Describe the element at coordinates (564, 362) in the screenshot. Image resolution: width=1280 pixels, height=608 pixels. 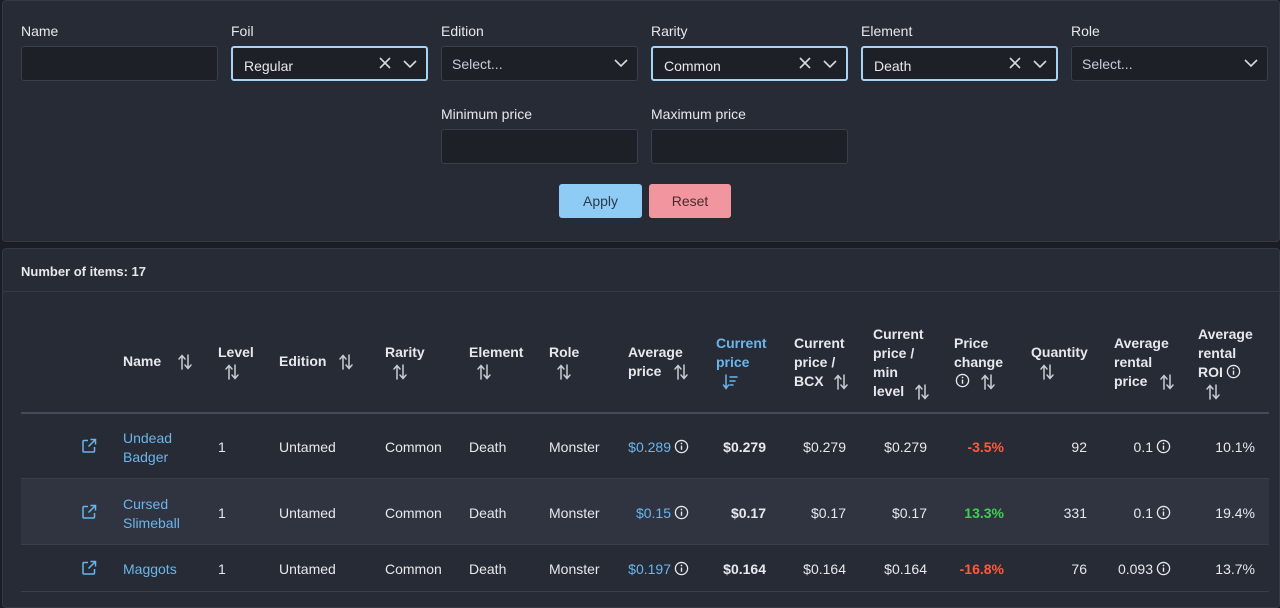
I see `col-header-role: Role` at that location.